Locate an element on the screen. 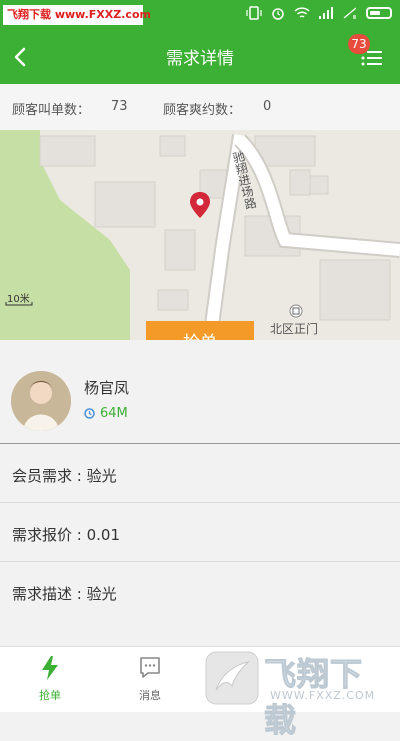 This screenshot has height=741, width=400. wing-logo-icon is located at coordinates (232, 678).